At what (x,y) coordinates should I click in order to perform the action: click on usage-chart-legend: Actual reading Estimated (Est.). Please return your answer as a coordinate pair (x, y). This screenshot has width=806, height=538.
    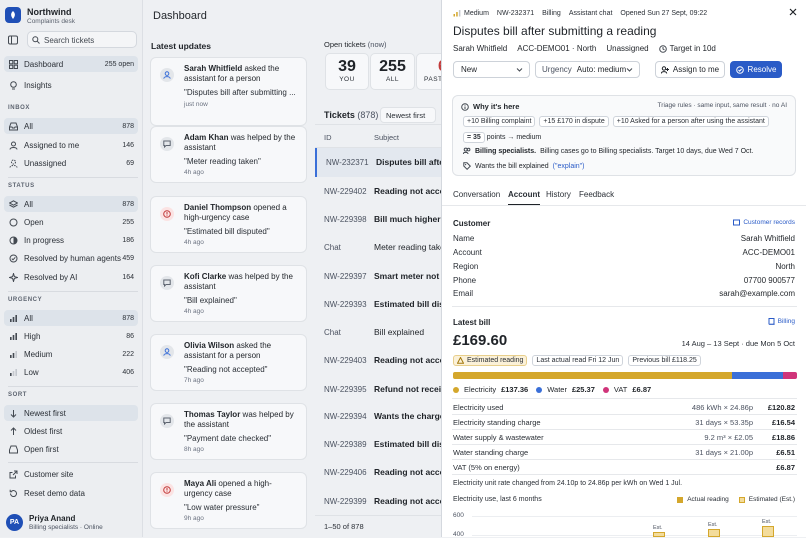
    Looking at the image, I should click on (736, 499).